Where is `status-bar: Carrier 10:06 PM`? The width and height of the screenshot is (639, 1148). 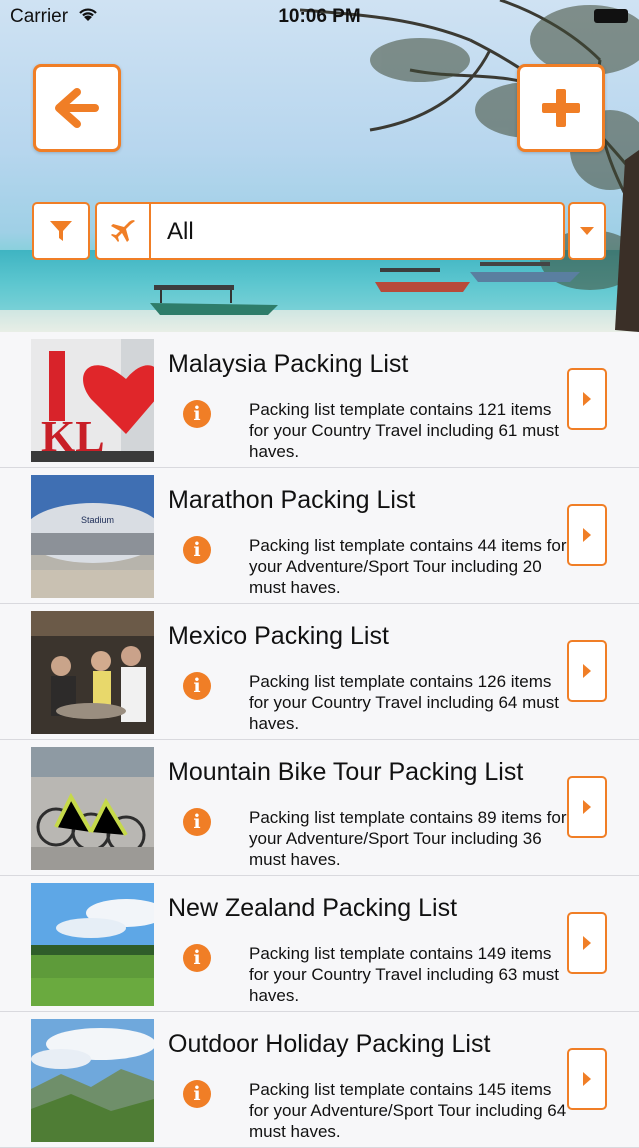 status-bar: Carrier 10:06 PM is located at coordinates (319, 17).